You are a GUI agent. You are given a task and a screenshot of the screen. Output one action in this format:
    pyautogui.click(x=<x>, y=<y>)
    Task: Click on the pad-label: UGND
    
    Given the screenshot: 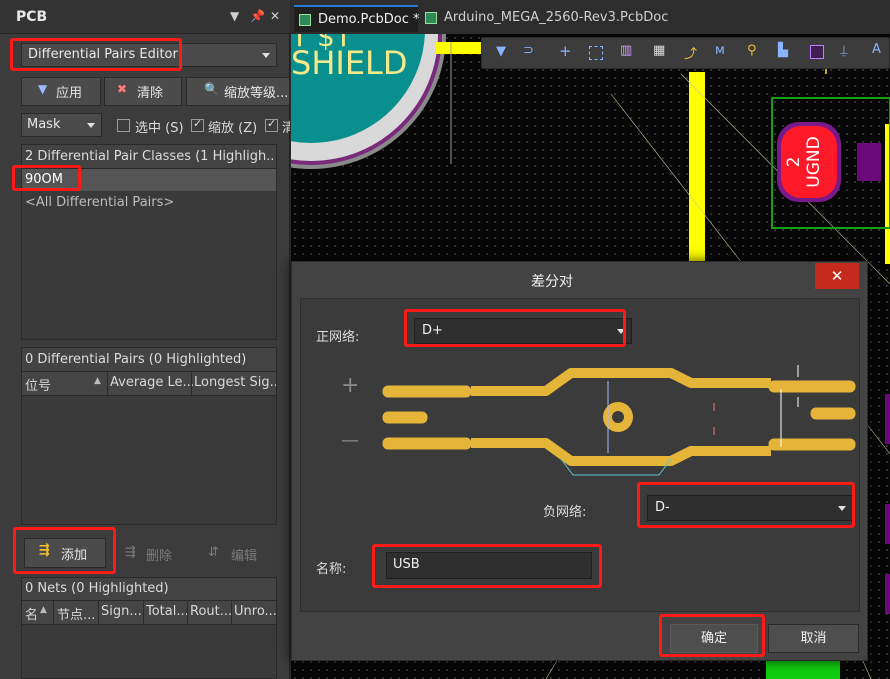 What is the action you would take?
    pyautogui.click(x=814, y=162)
    